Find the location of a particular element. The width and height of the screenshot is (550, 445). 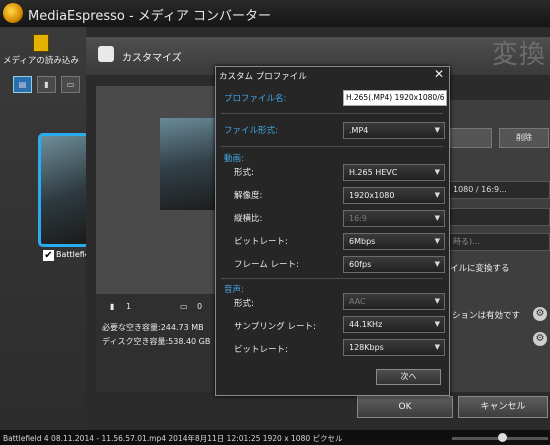

customize-title: カスタマイズ is located at coordinates (152, 58).